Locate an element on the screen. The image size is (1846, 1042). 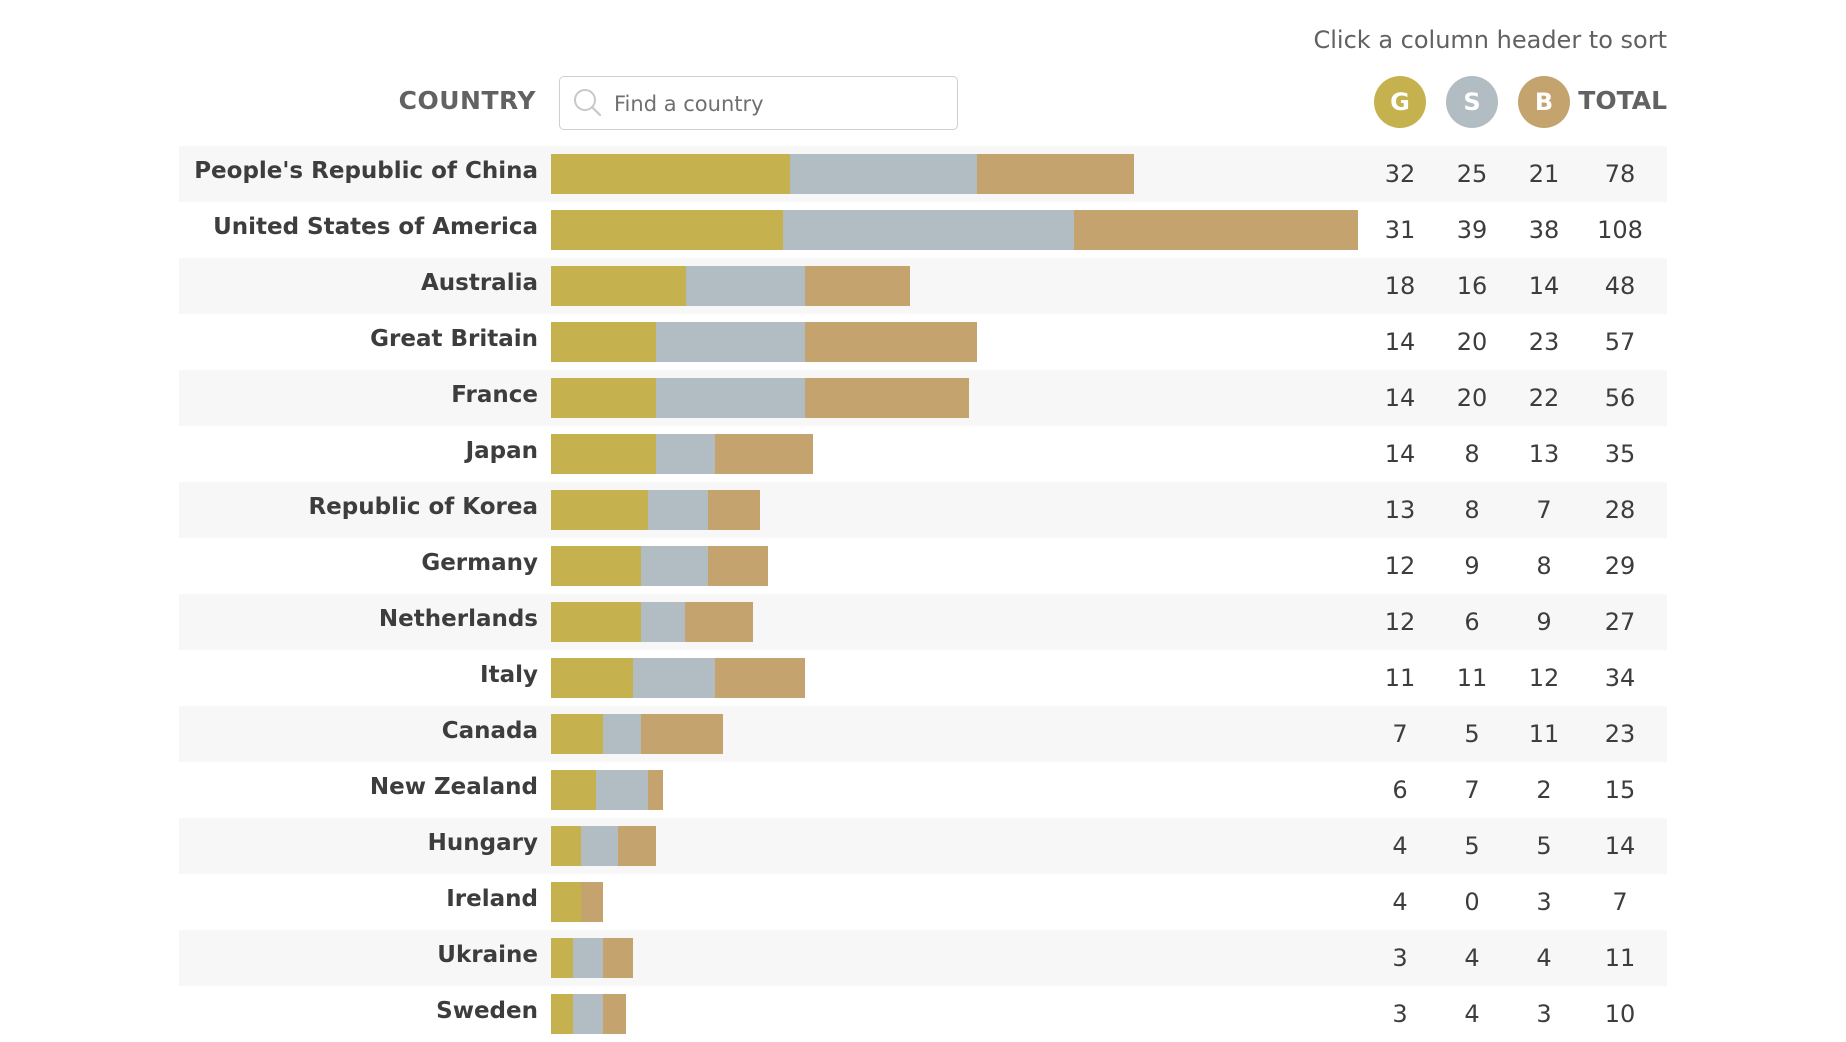
country-name: Germany is located at coordinates (479, 563).